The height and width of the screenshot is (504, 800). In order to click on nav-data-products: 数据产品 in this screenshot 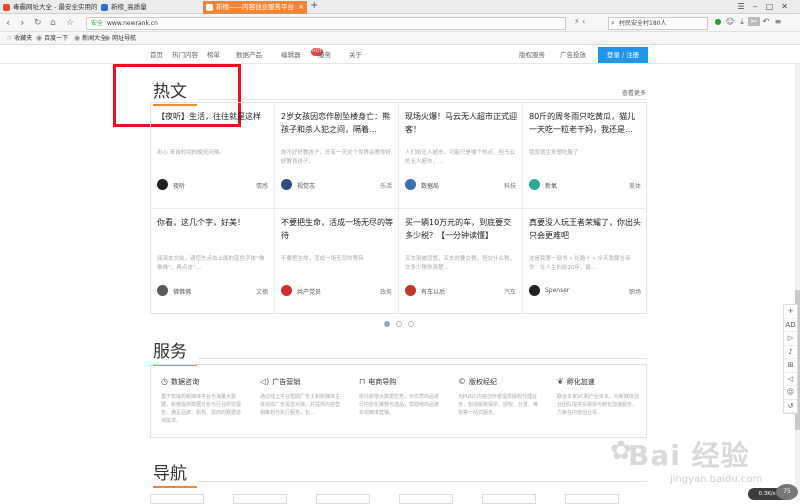, I will do `click(249, 55)`.